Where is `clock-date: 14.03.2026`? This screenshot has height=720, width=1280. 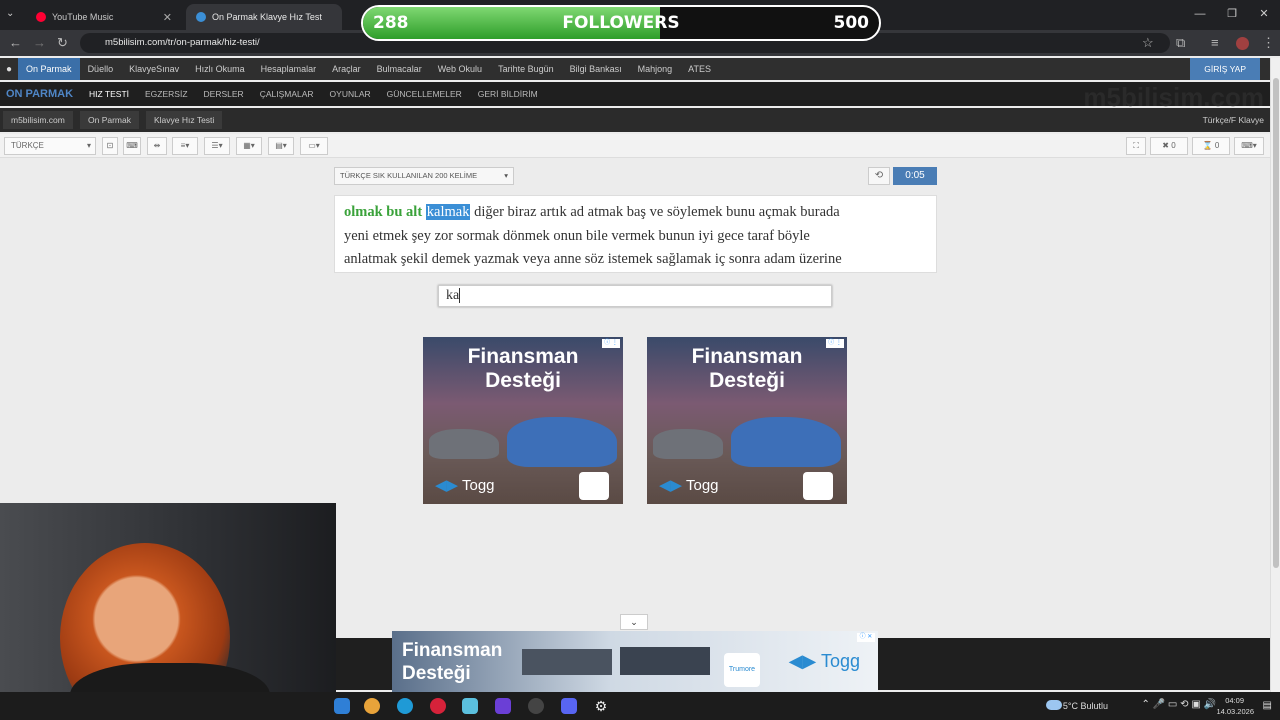
clock-date: 14.03.2026 is located at coordinates (1235, 711).